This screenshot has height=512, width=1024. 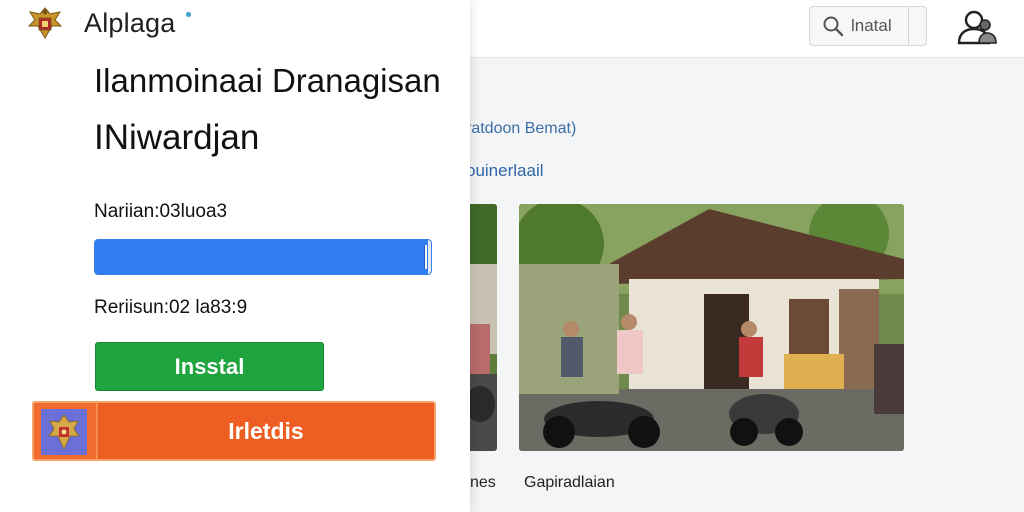 What do you see at coordinates (265, 431) in the screenshot?
I see `secondary-button: Irletdis` at bounding box center [265, 431].